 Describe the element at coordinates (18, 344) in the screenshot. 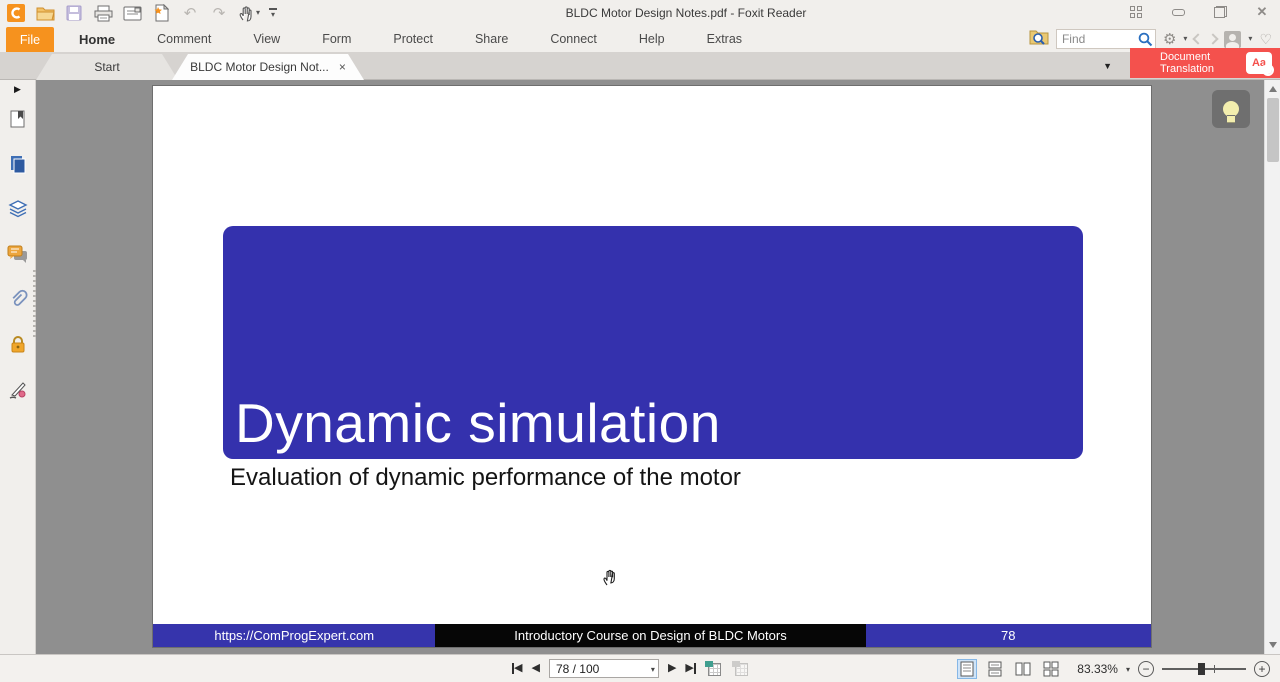

I see `security-lock-icon` at that location.